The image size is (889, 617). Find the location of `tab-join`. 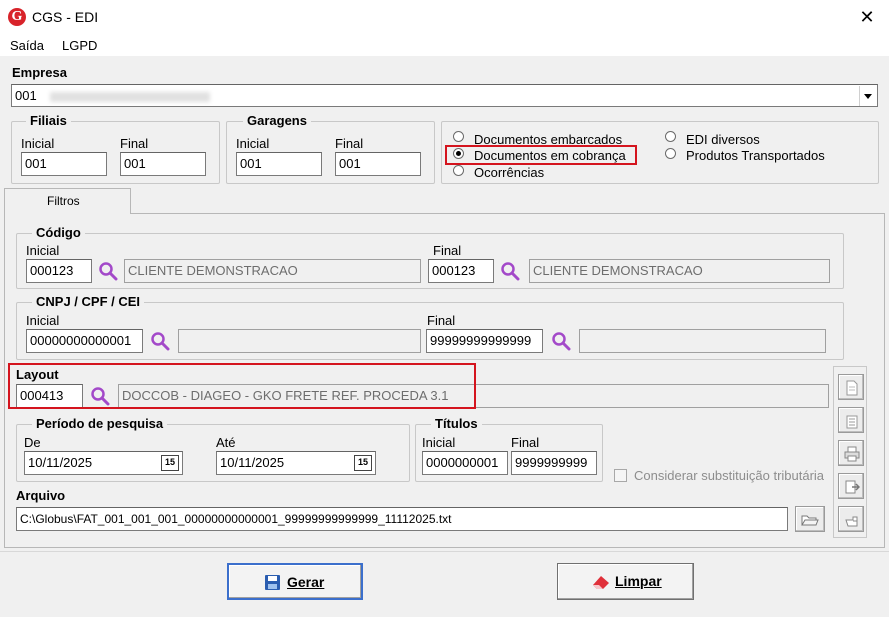

tab-join is located at coordinates (67, 213).